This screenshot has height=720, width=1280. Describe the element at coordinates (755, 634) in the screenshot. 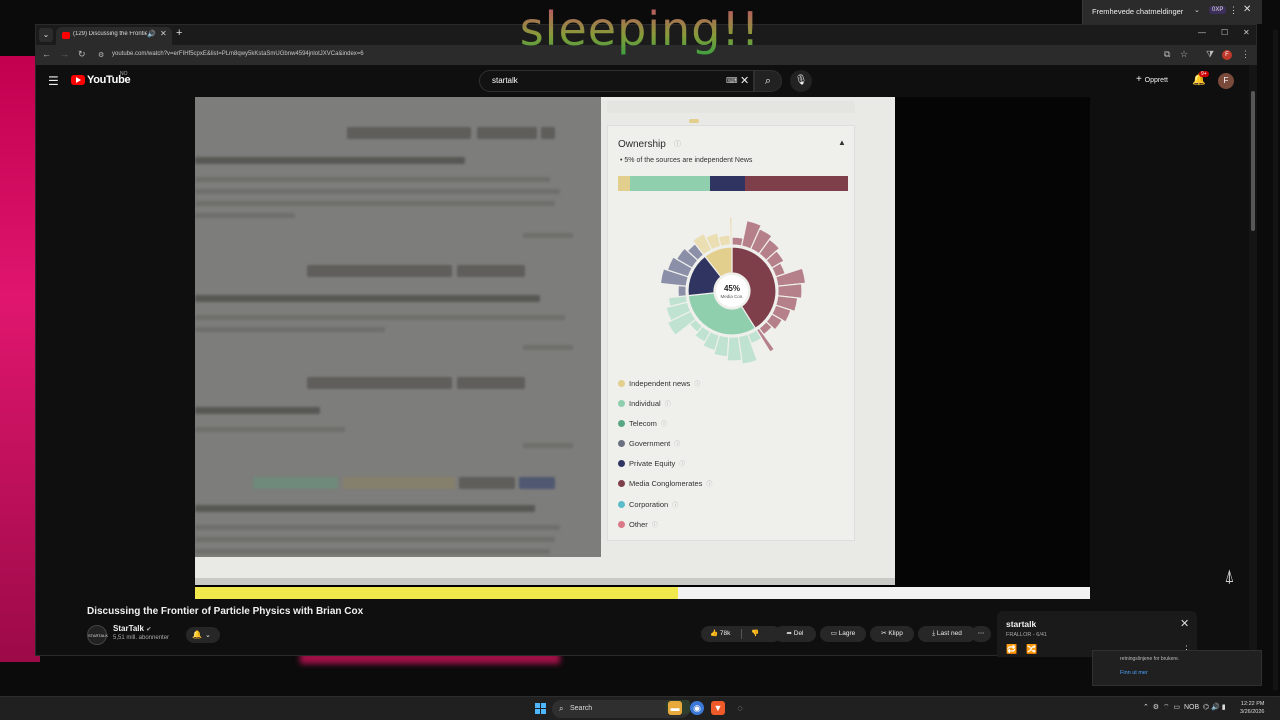

I see `thumbs-down-icon: 👎` at that location.